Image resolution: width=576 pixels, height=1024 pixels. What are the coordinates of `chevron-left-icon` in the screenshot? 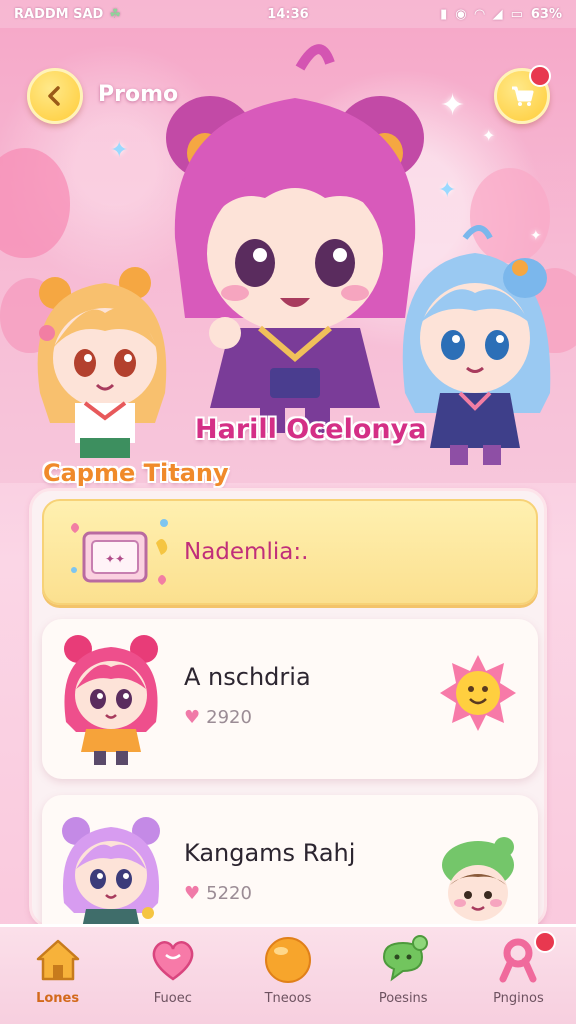 It's located at (54, 96).